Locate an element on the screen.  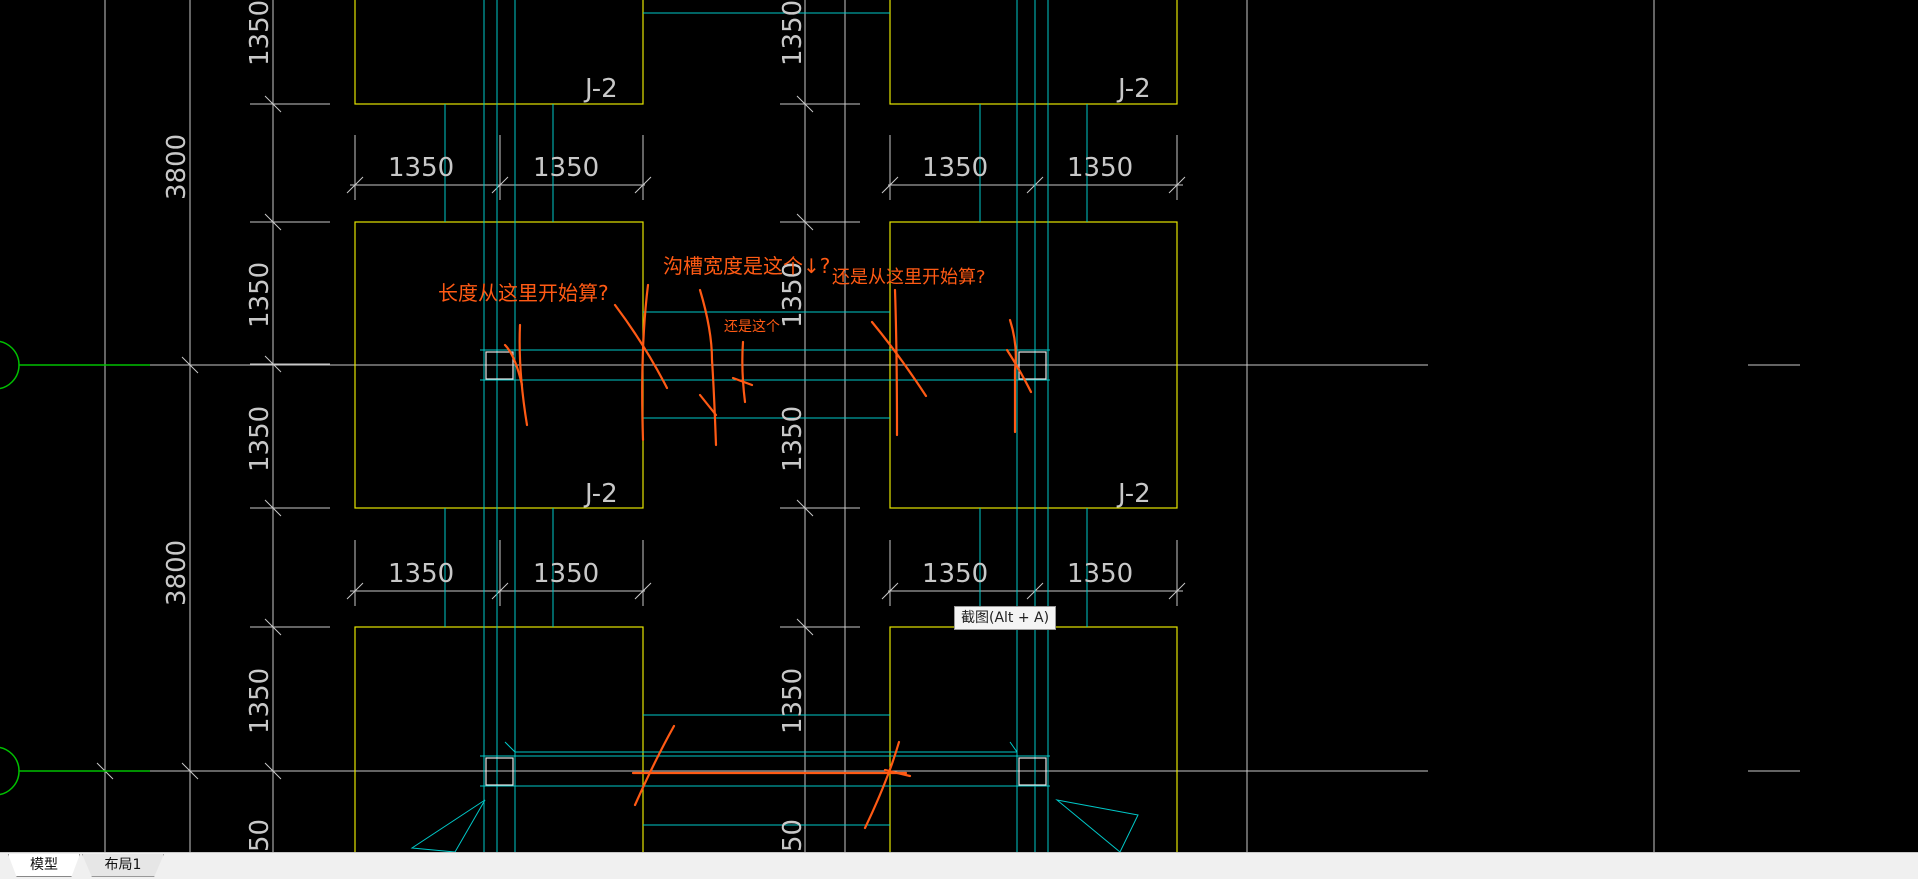
axis-bubbles is located at coordinates (75, 568).